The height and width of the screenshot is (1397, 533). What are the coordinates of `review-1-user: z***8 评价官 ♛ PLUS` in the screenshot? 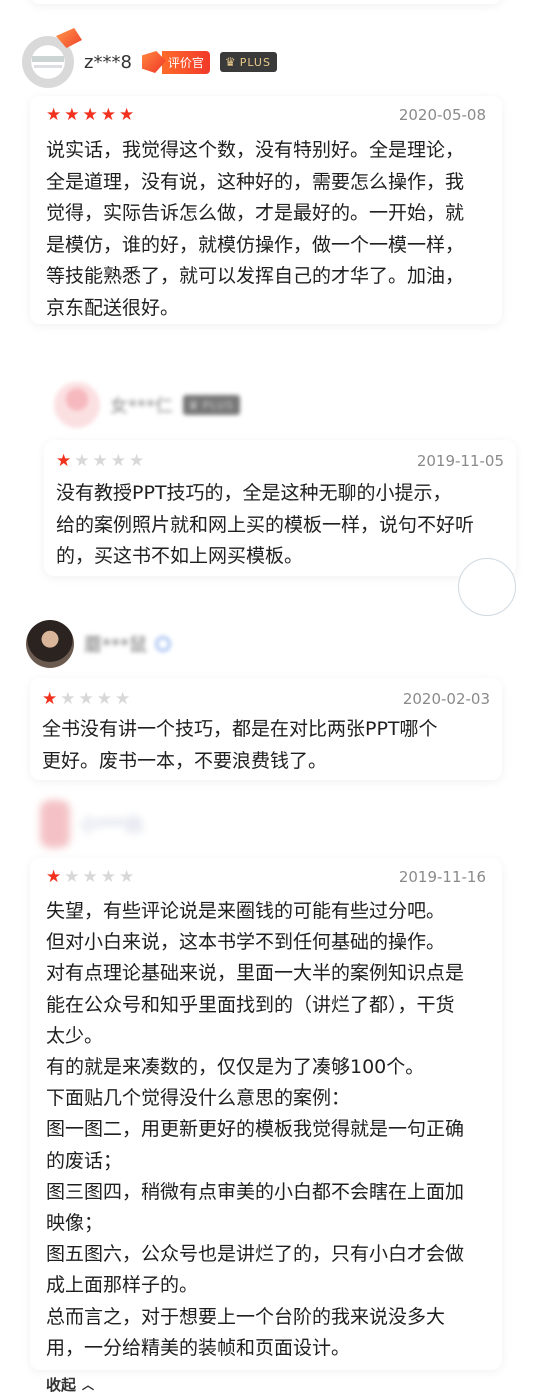 It's located at (149, 58).